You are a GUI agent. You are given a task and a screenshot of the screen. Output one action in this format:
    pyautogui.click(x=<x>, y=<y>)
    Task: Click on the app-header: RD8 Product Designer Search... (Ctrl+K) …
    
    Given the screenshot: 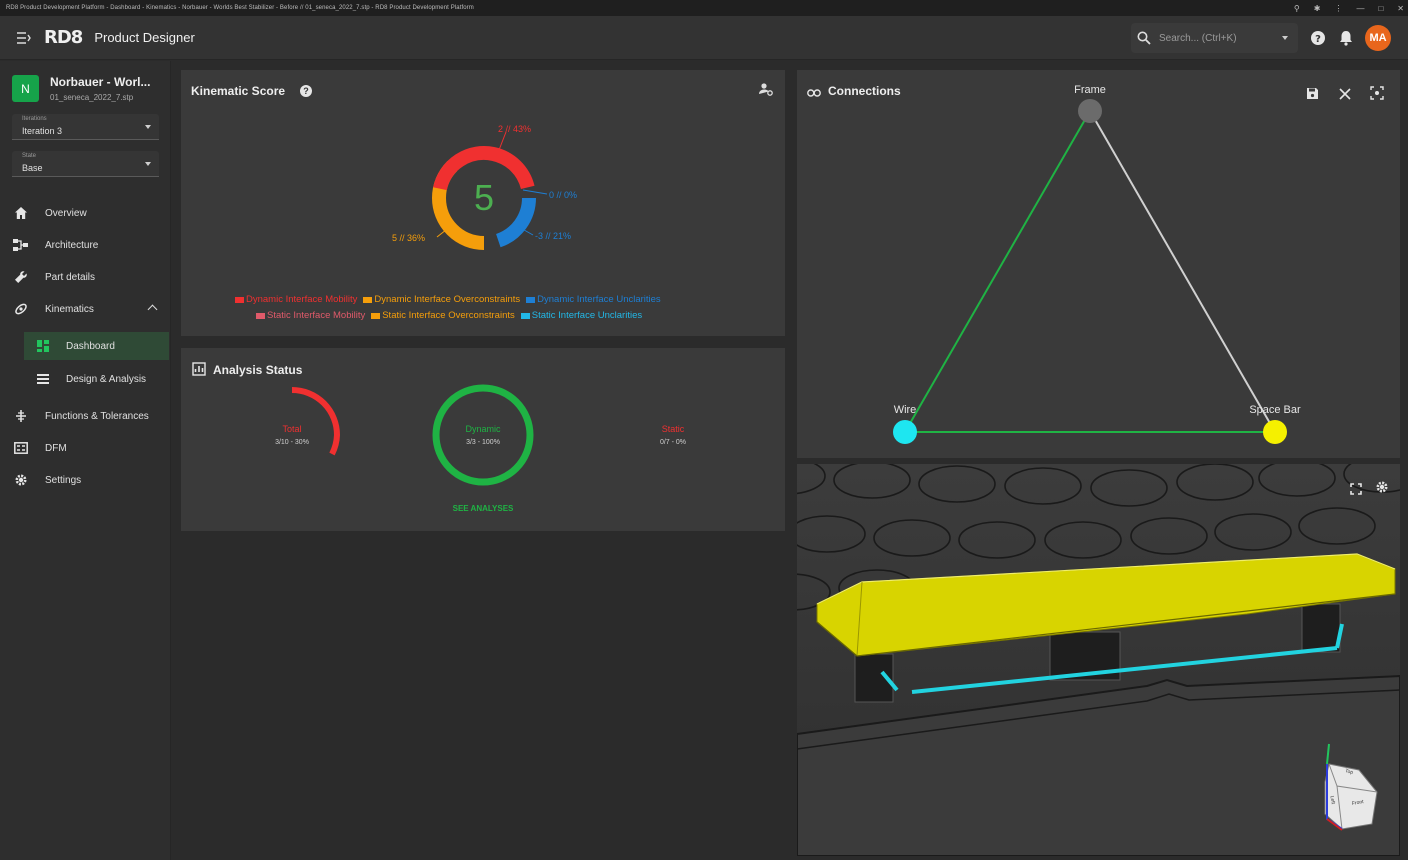 What is the action you would take?
    pyautogui.click(x=704, y=38)
    